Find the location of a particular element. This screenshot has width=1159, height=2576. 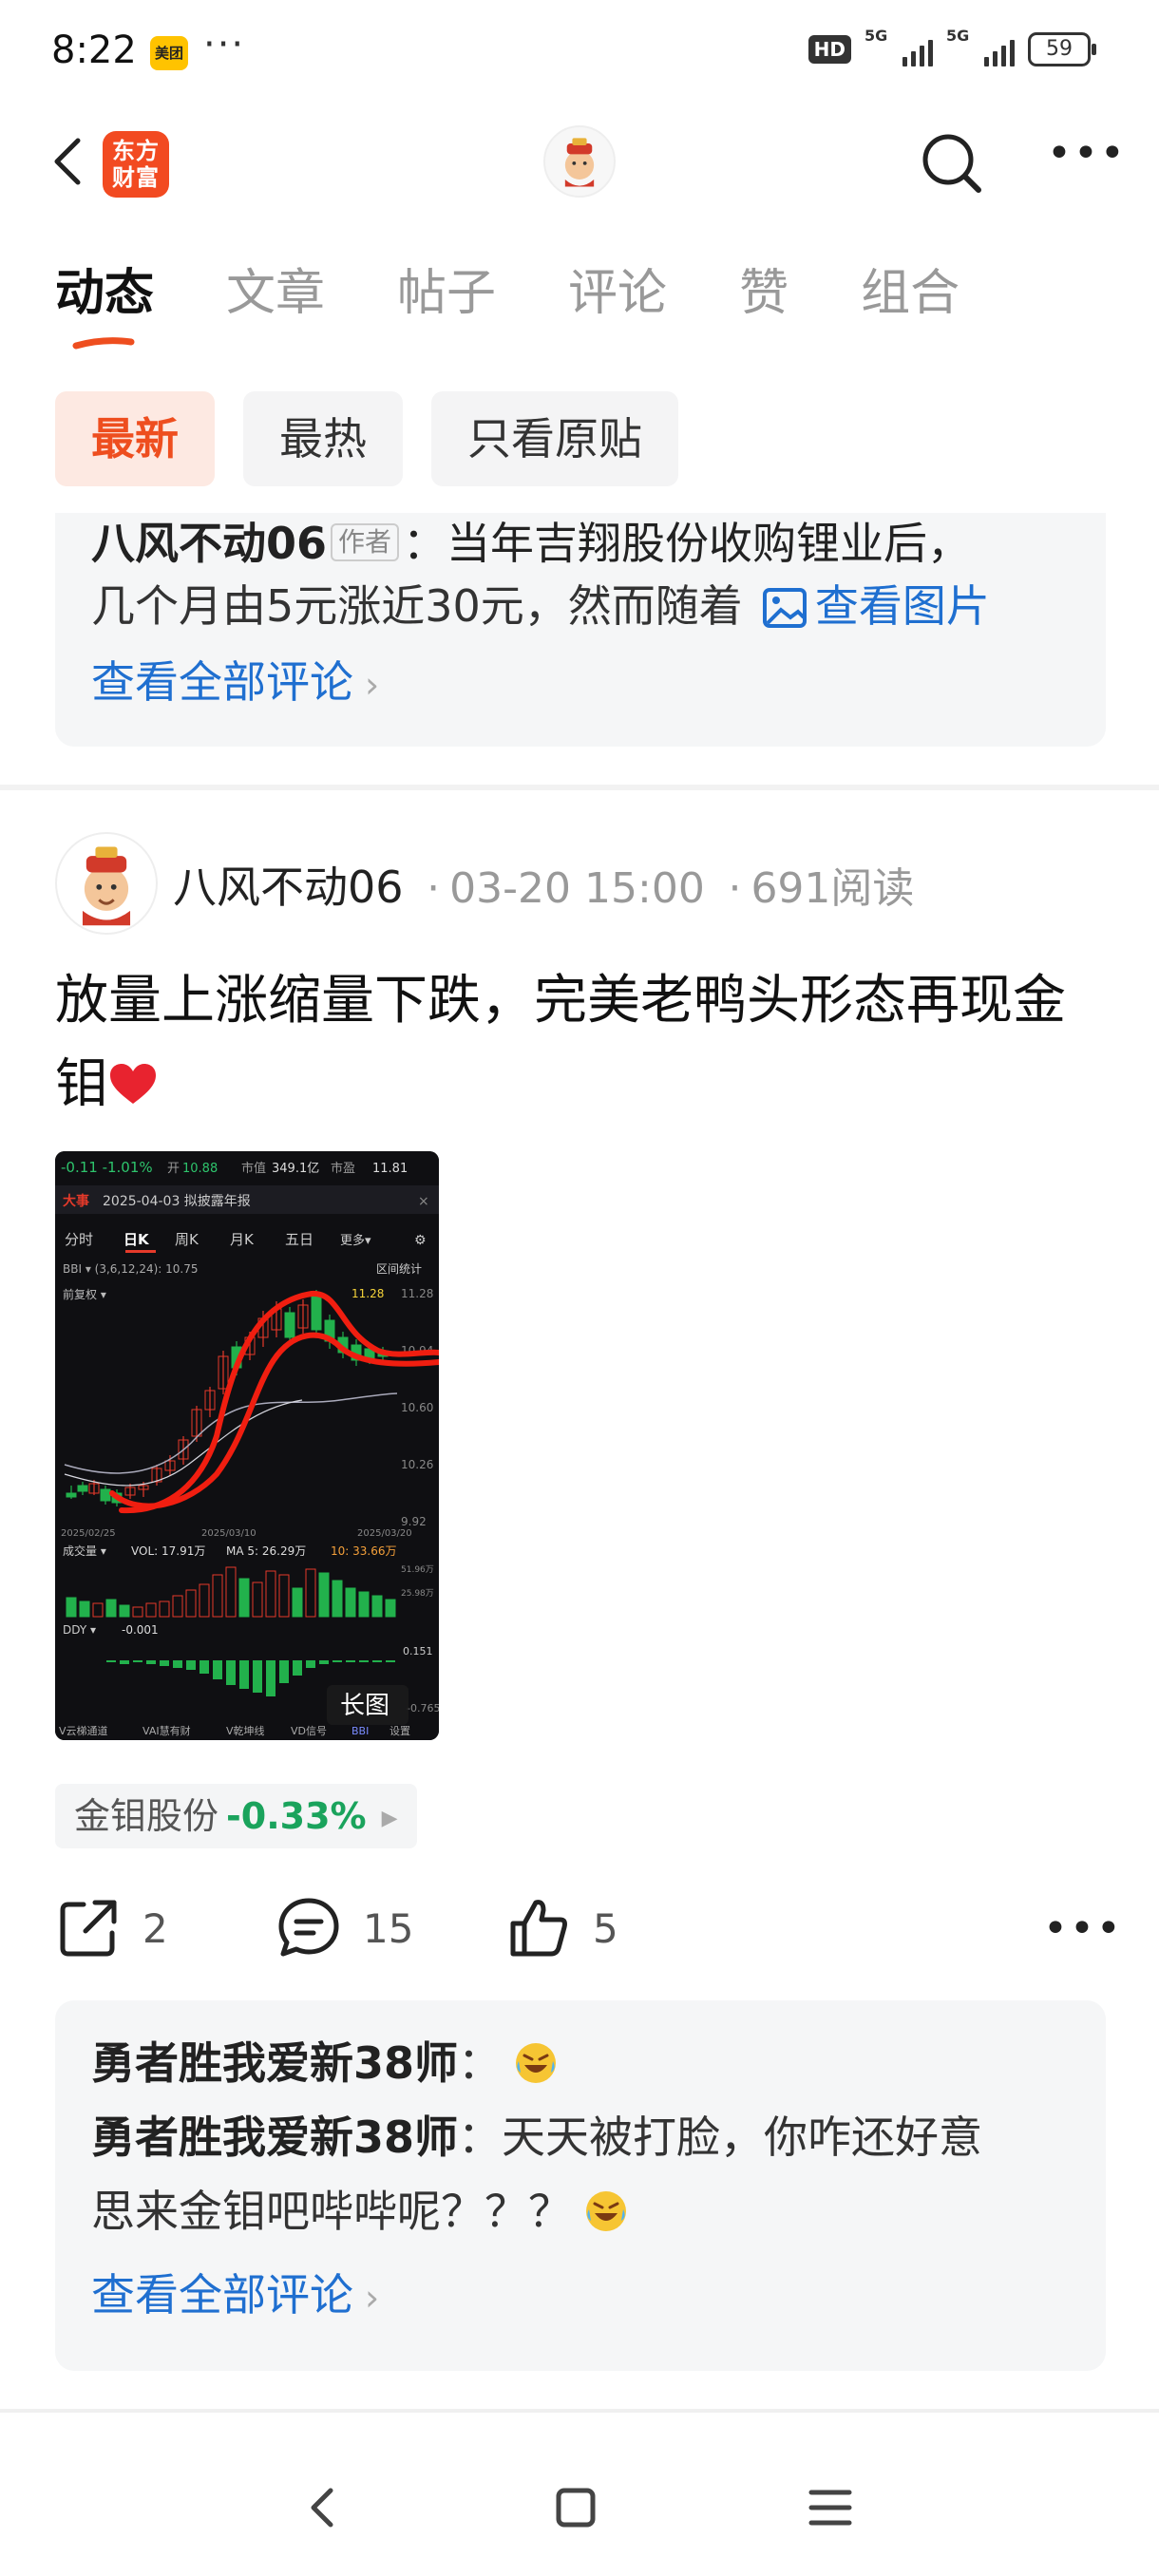

post-meta: 八风不动06 · 03-20 15:00 · 691阅读 is located at coordinates (543, 884).